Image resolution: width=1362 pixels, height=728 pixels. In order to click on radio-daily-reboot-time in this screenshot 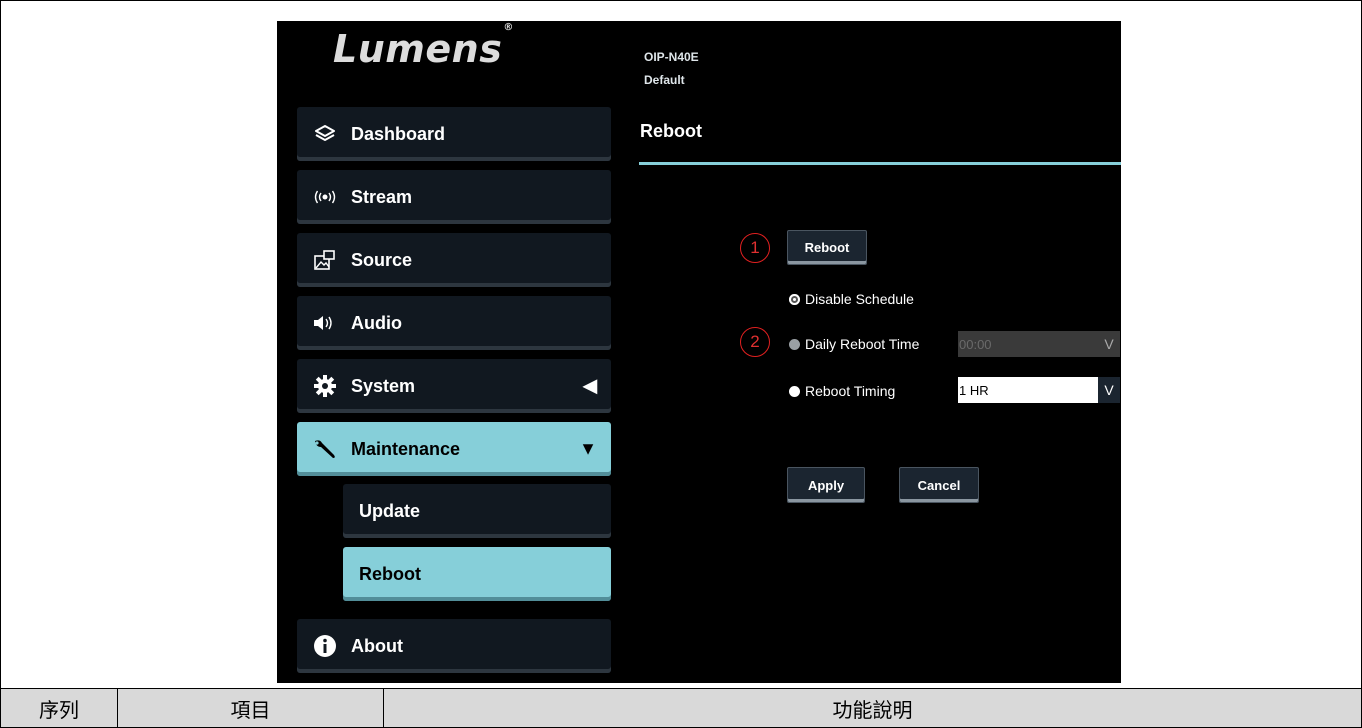, I will do `click(794, 344)`.